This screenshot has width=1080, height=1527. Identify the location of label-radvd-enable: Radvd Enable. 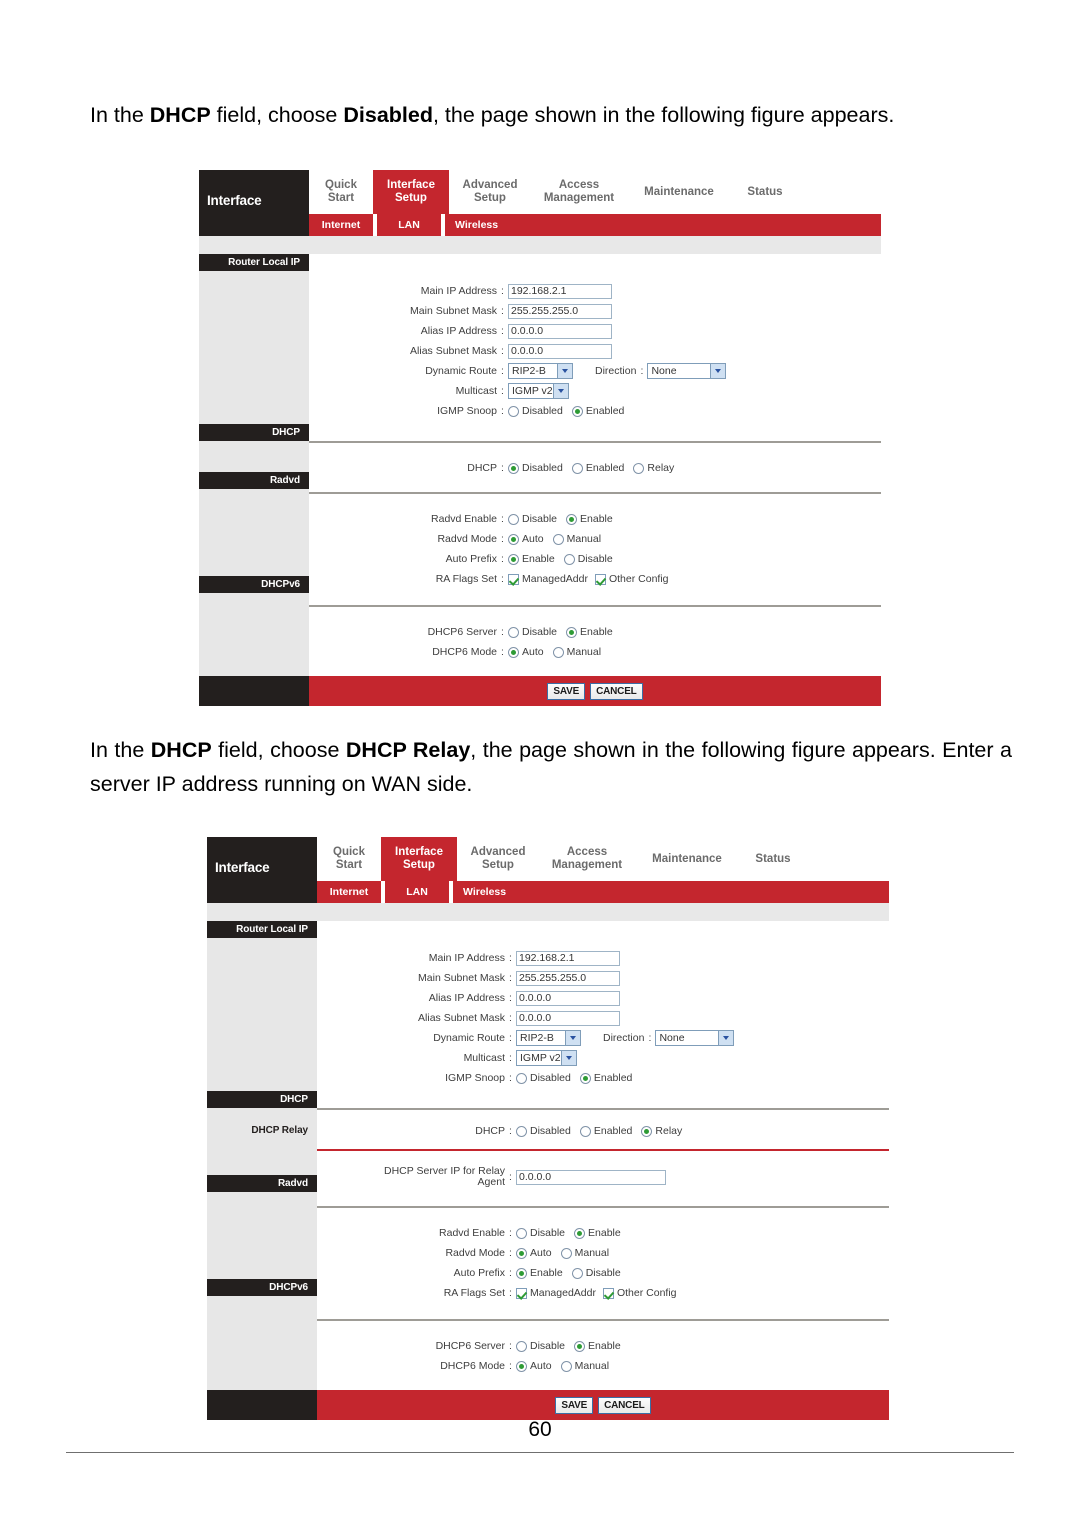
(472, 1233).